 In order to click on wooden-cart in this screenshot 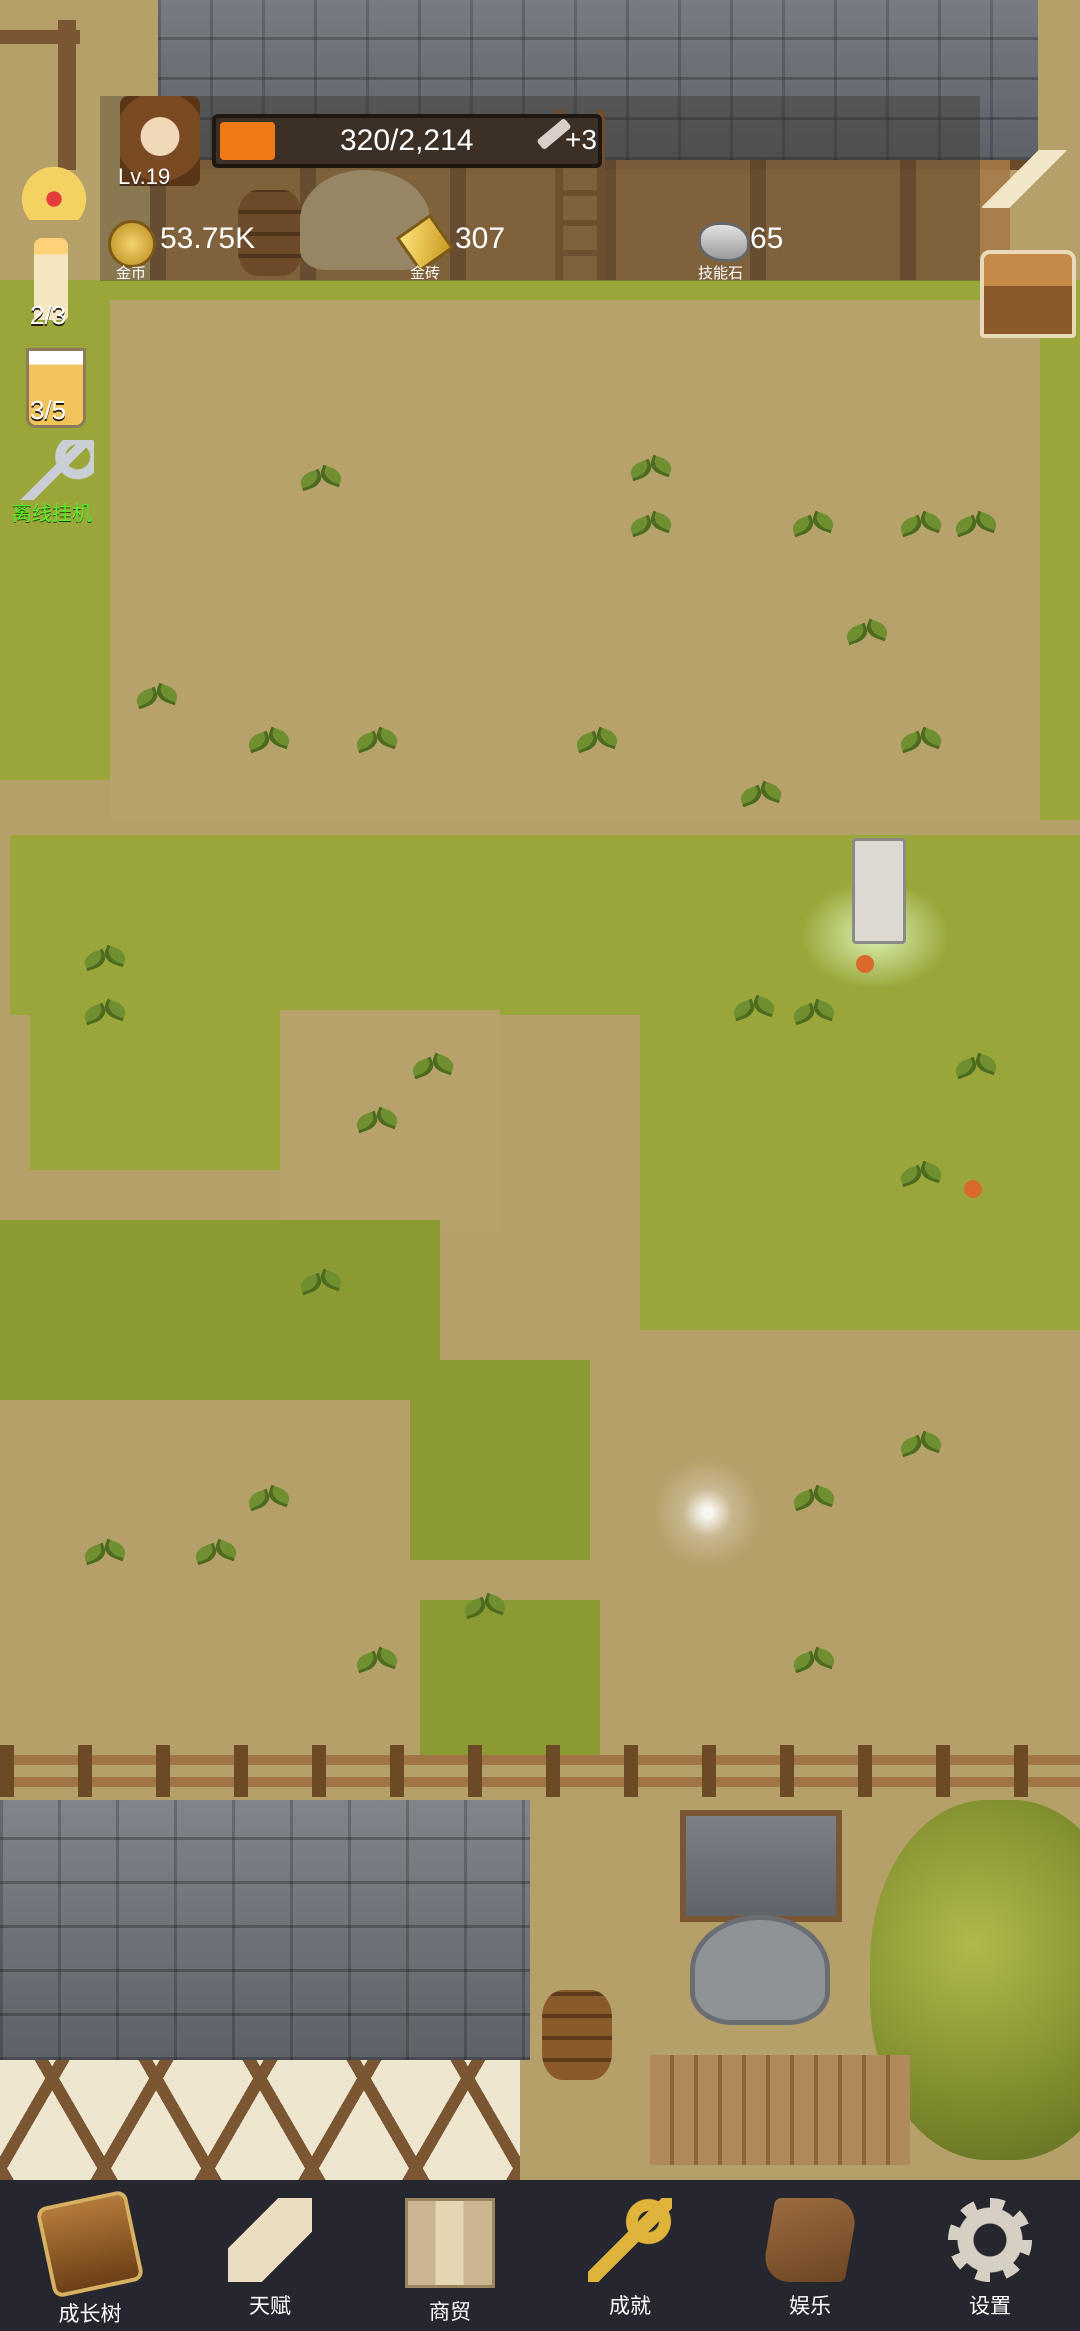, I will do `click(780, 2110)`.